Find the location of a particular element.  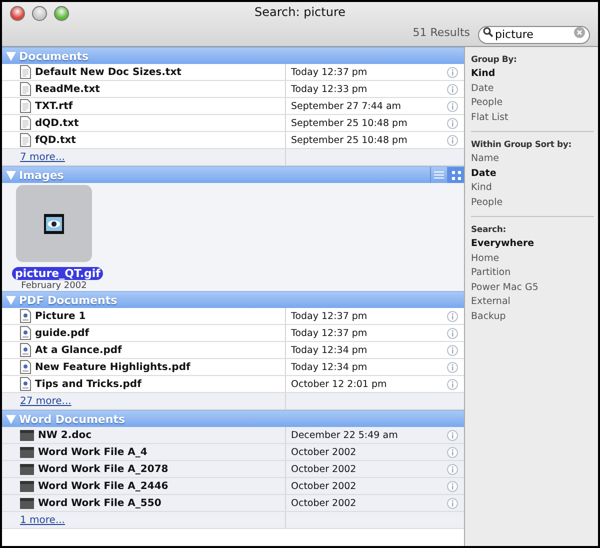

file-name: NW 2.doc is located at coordinates (65, 435).